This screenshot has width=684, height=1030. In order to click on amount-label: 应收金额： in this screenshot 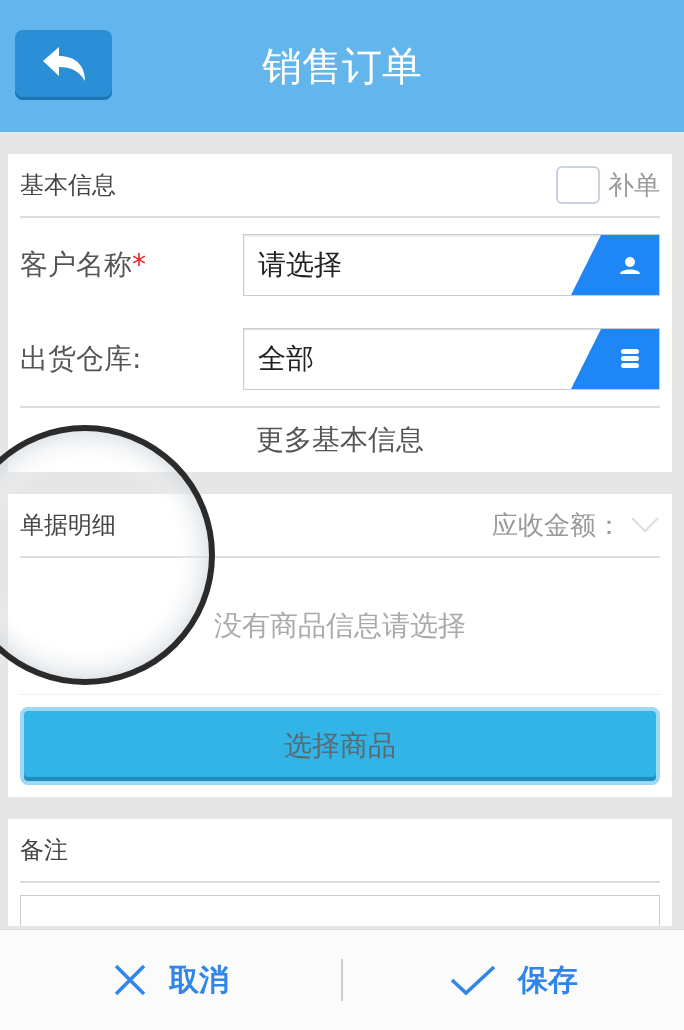, I will do `click(557, 525)`.